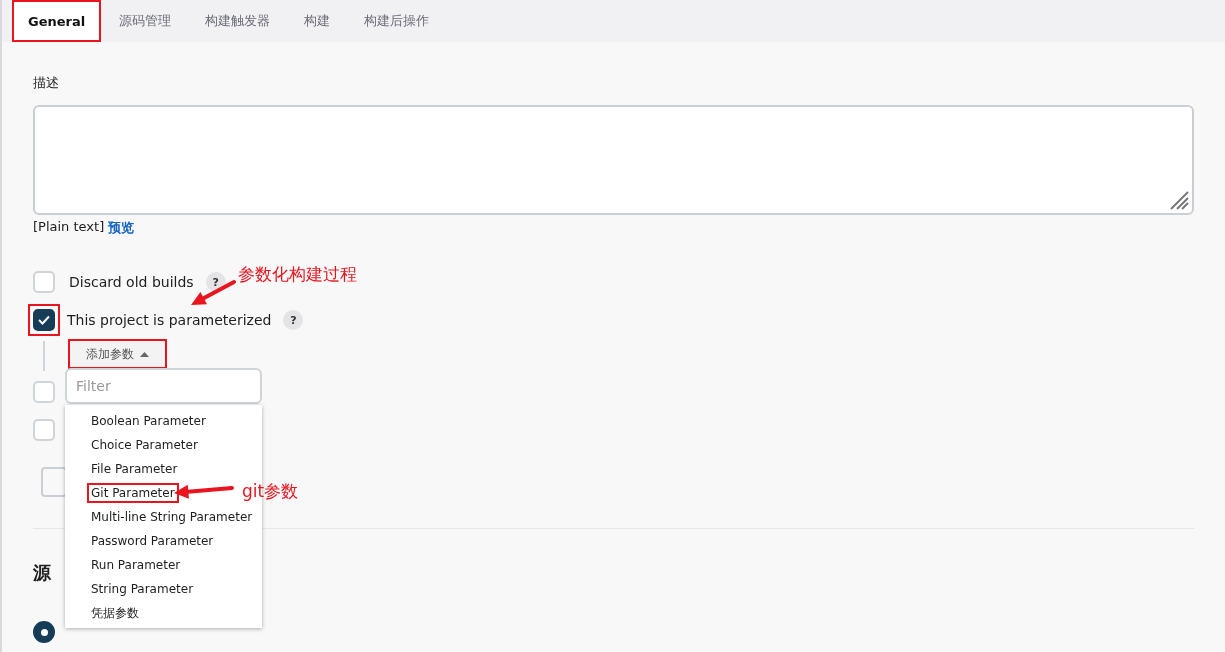 The height and width of the screenshot is (652, 1225). I want to click on section-heading: 源, so click(42, 572).